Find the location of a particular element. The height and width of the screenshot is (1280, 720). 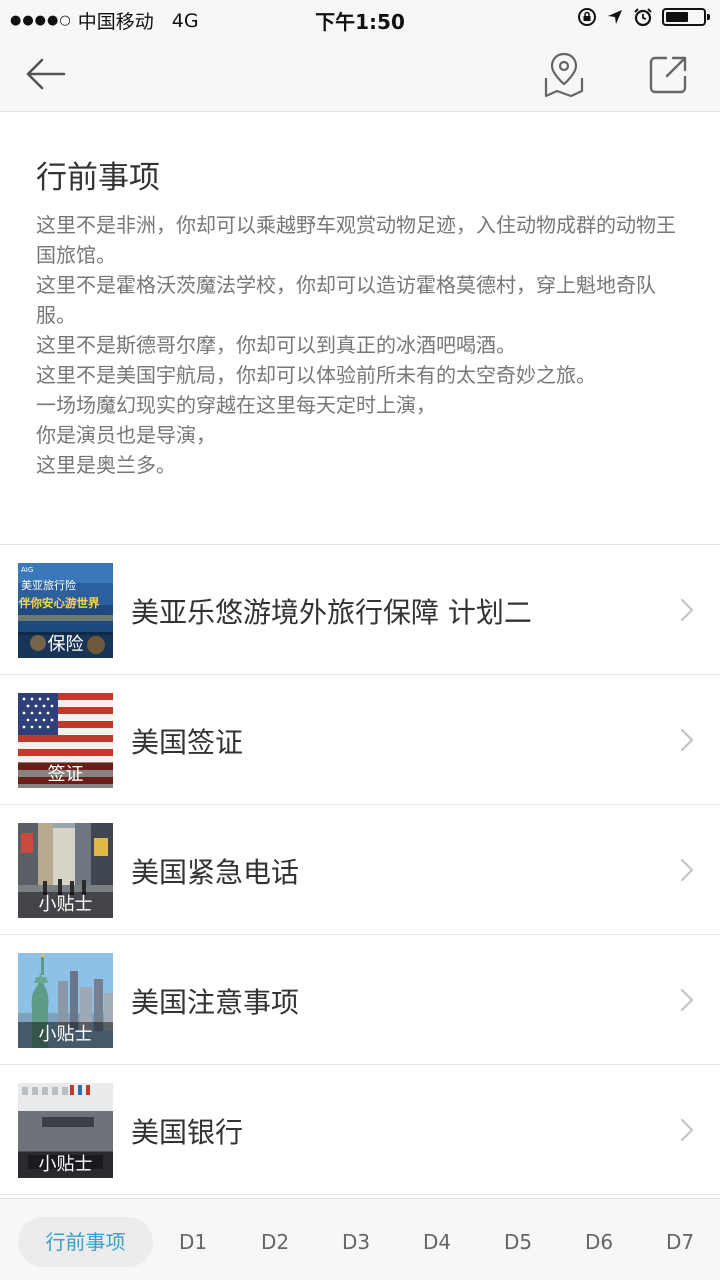

list-item-notices: 小贴士 美国注意事项 is located at coordinates (360, 1000).